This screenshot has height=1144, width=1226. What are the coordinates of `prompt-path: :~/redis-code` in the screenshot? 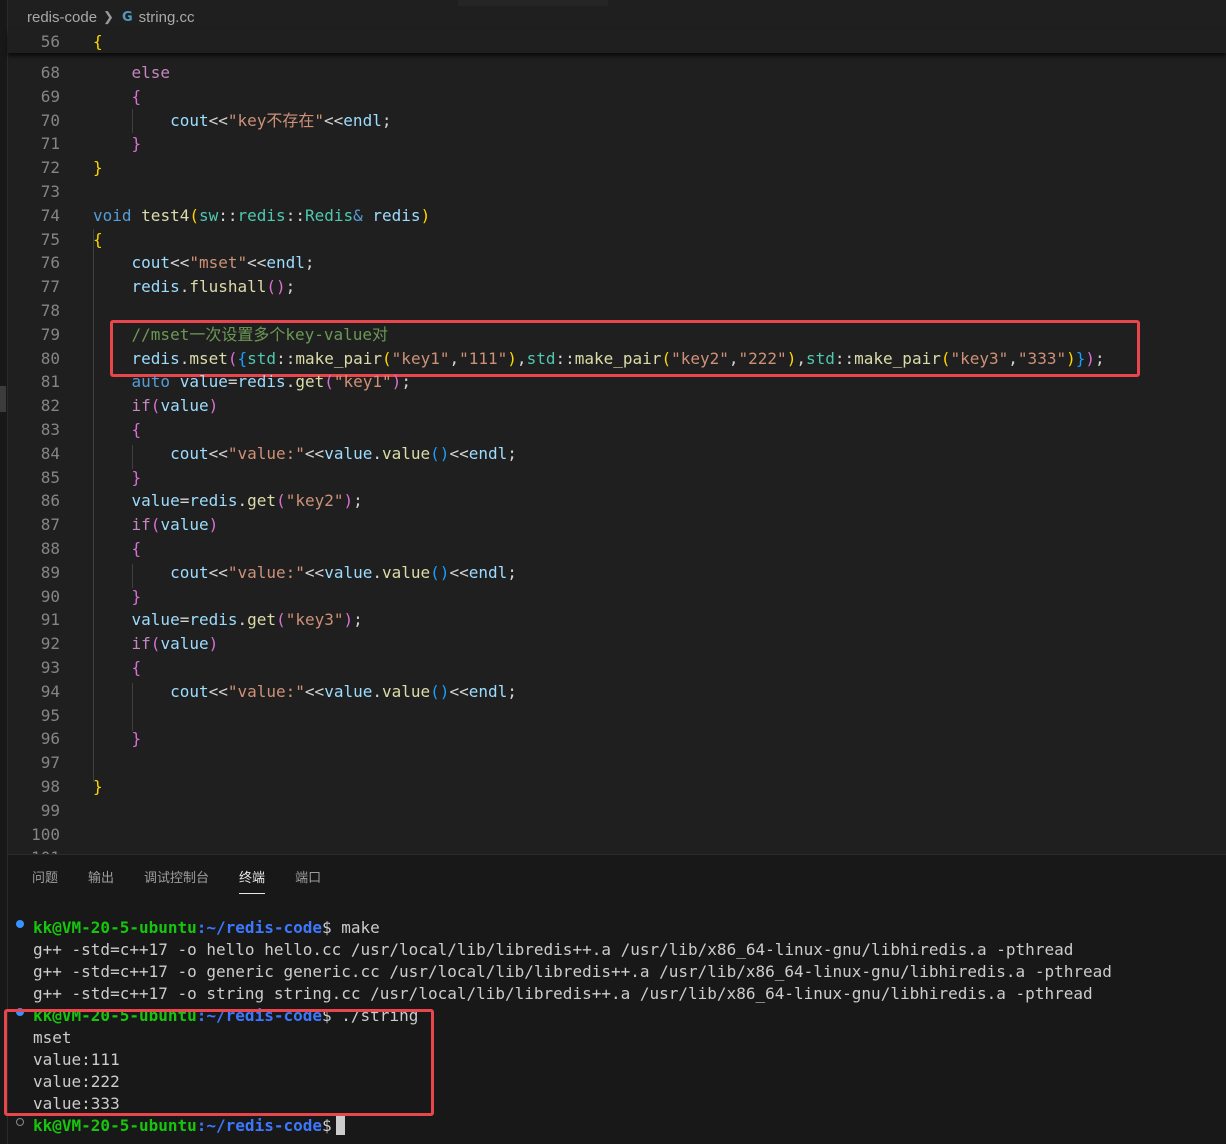 It's located at (259, 1125).